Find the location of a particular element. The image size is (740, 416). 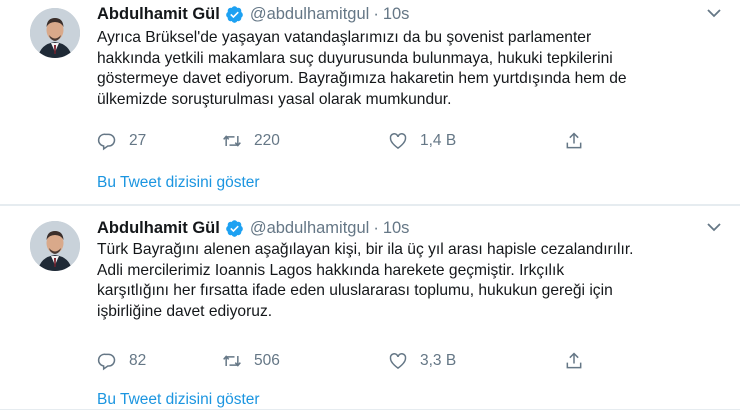

like-count: 3,3 B is located at coordinates (438, 360).